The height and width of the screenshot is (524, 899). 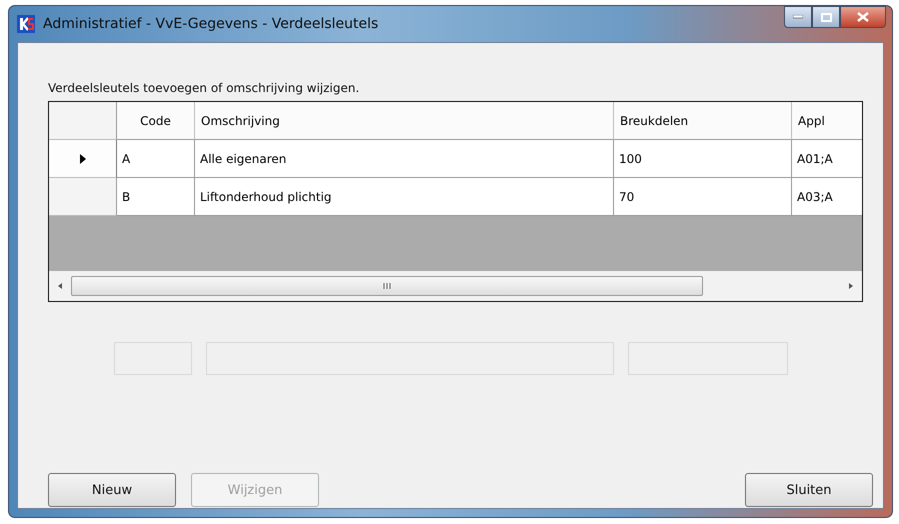 I want to click on maximize-icon, so click(x=826, y=17).